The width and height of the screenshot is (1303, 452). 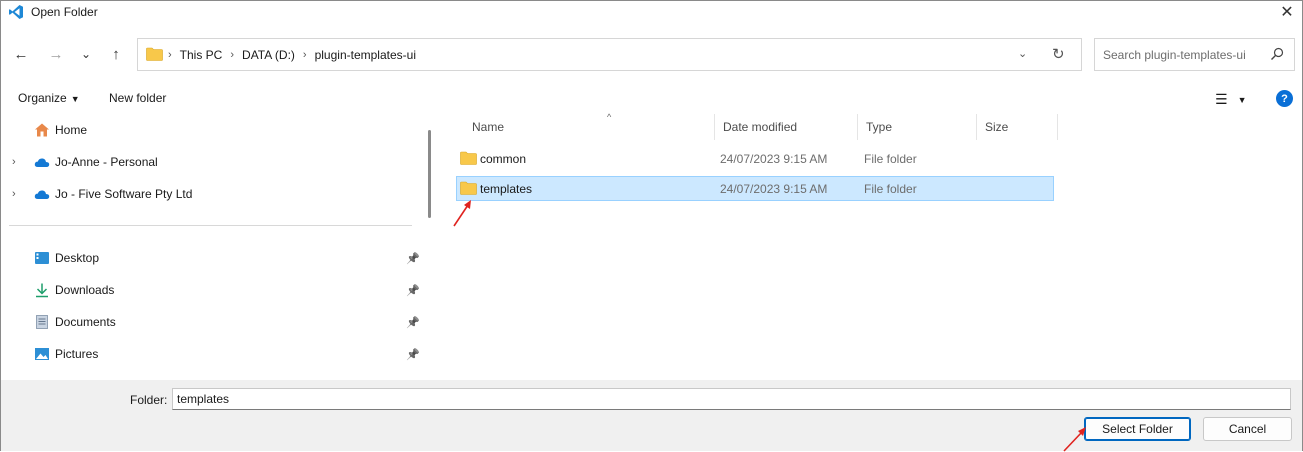 What do you see at coordinates (1174, 55) in the screenshot?
I see `search-placeholder: Search plugin-templates-ui` at bounding box center [1174, 55].